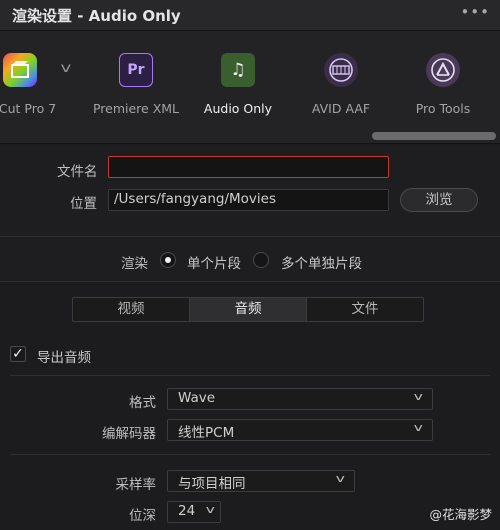 The height and width of the screenshot is (530, 500). I want to click on preset-label: al Cut Pro 7, so click(28, 108).